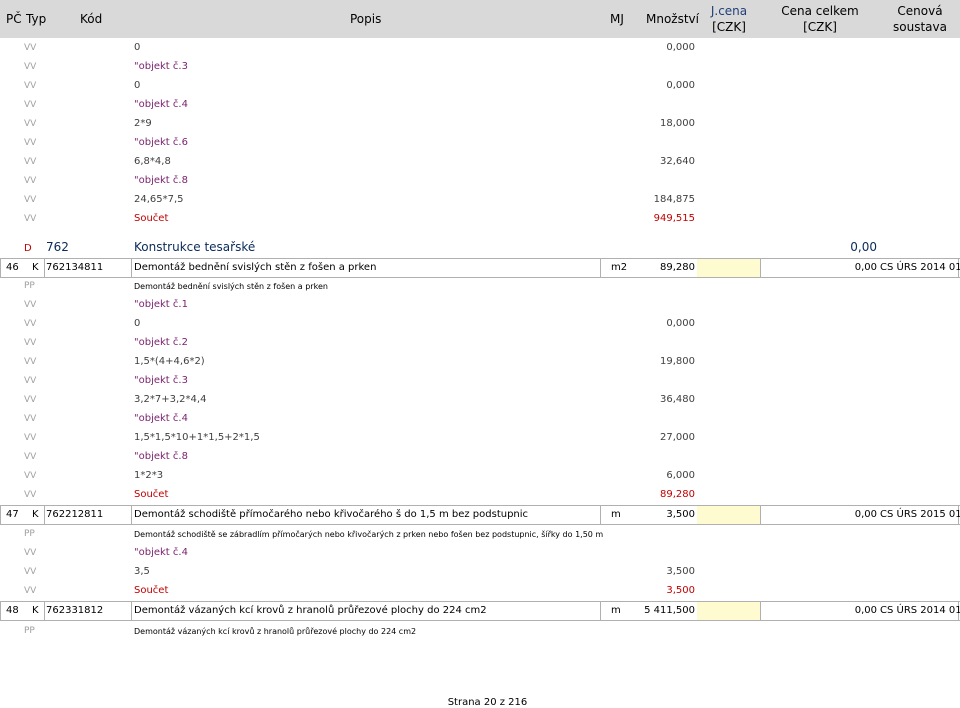 This screenshot has height=708, width=960. What do you see at coordinates (28, 248) in the screenshot?
I see `section-type: D` at bounding box center [28, 248].